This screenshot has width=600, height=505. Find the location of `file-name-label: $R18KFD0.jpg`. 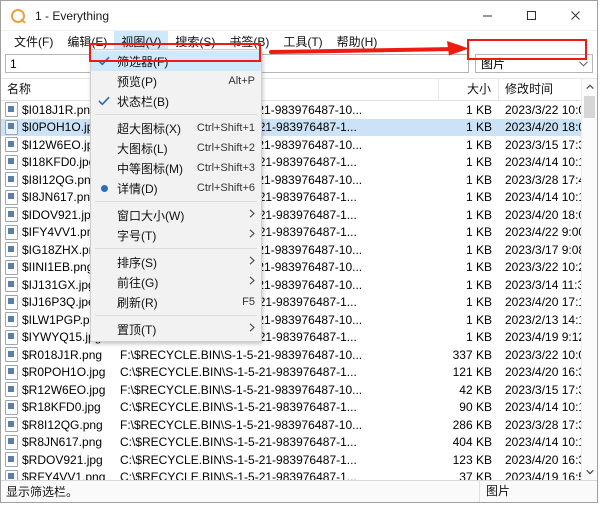

file-name-label: $R18KFD0.jpg is located at coordinates (61, 407).